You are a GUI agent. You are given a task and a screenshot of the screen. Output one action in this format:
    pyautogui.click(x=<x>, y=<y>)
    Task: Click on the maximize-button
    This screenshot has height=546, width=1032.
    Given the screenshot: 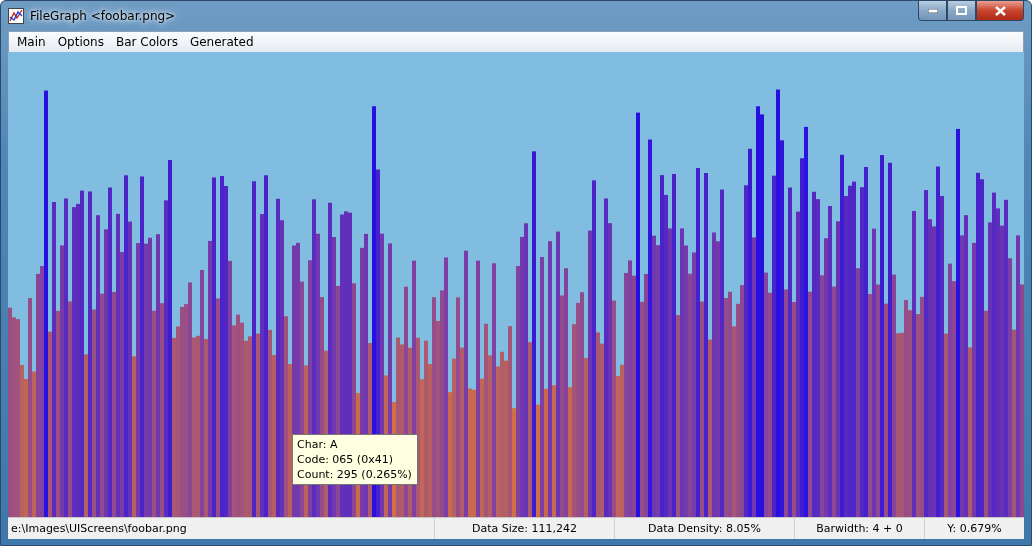 What is the action you would take?
    pyautogui.click(x=961, y=11)
    